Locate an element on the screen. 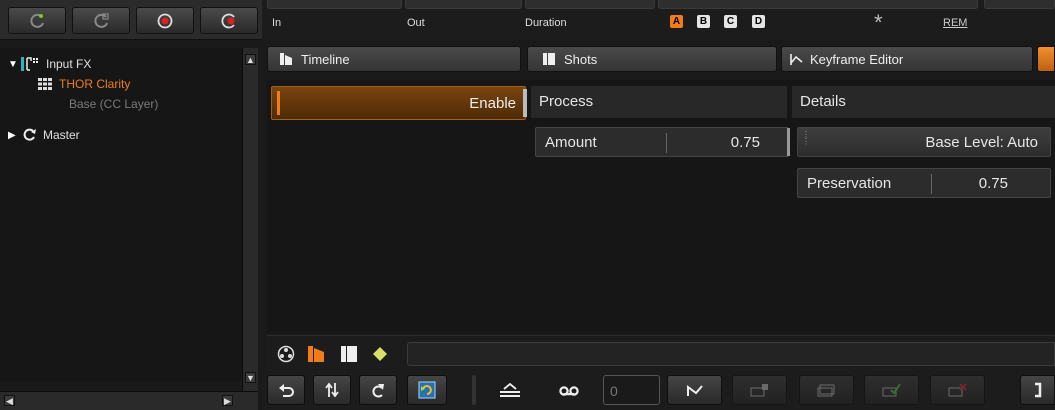 The height and width of the screenshot is (410, 1055). curve-button is located at coordinates (694, 390).